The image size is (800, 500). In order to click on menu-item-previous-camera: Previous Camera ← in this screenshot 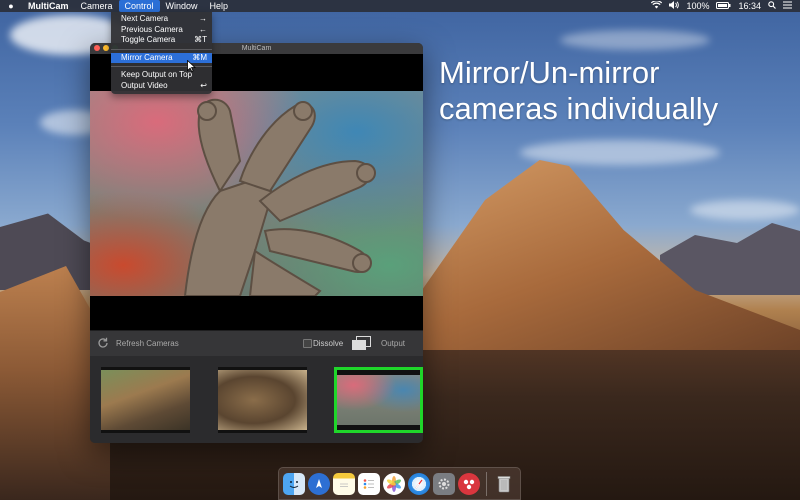, I will do `click(161, 30)`.